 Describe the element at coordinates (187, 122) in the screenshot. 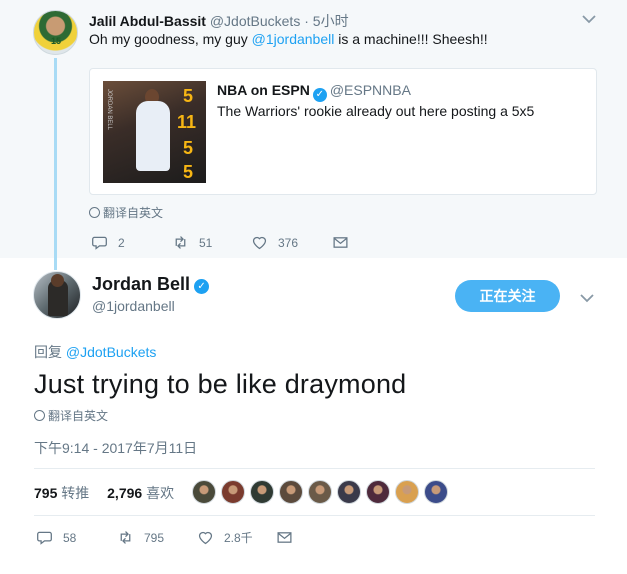

I see `image-stat-rebounds: 11` at that location.